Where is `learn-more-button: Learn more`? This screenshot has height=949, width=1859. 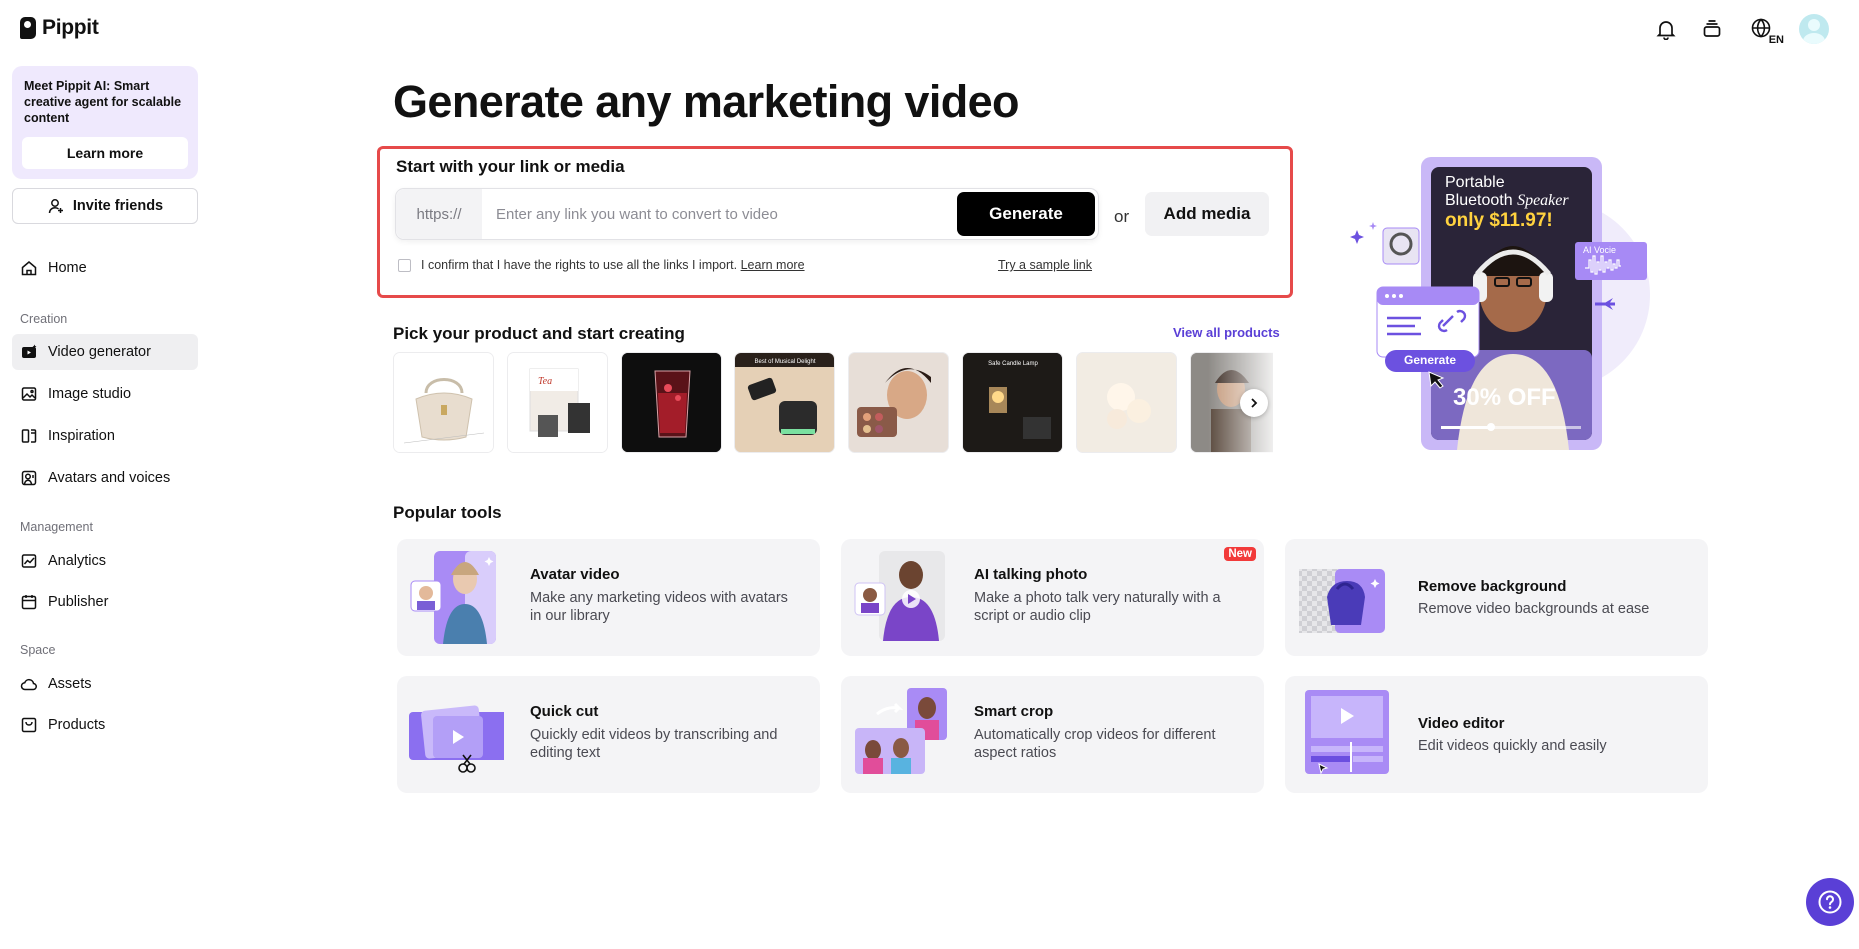 learn-more-button: Learn more is located at coordinates (105, 153).